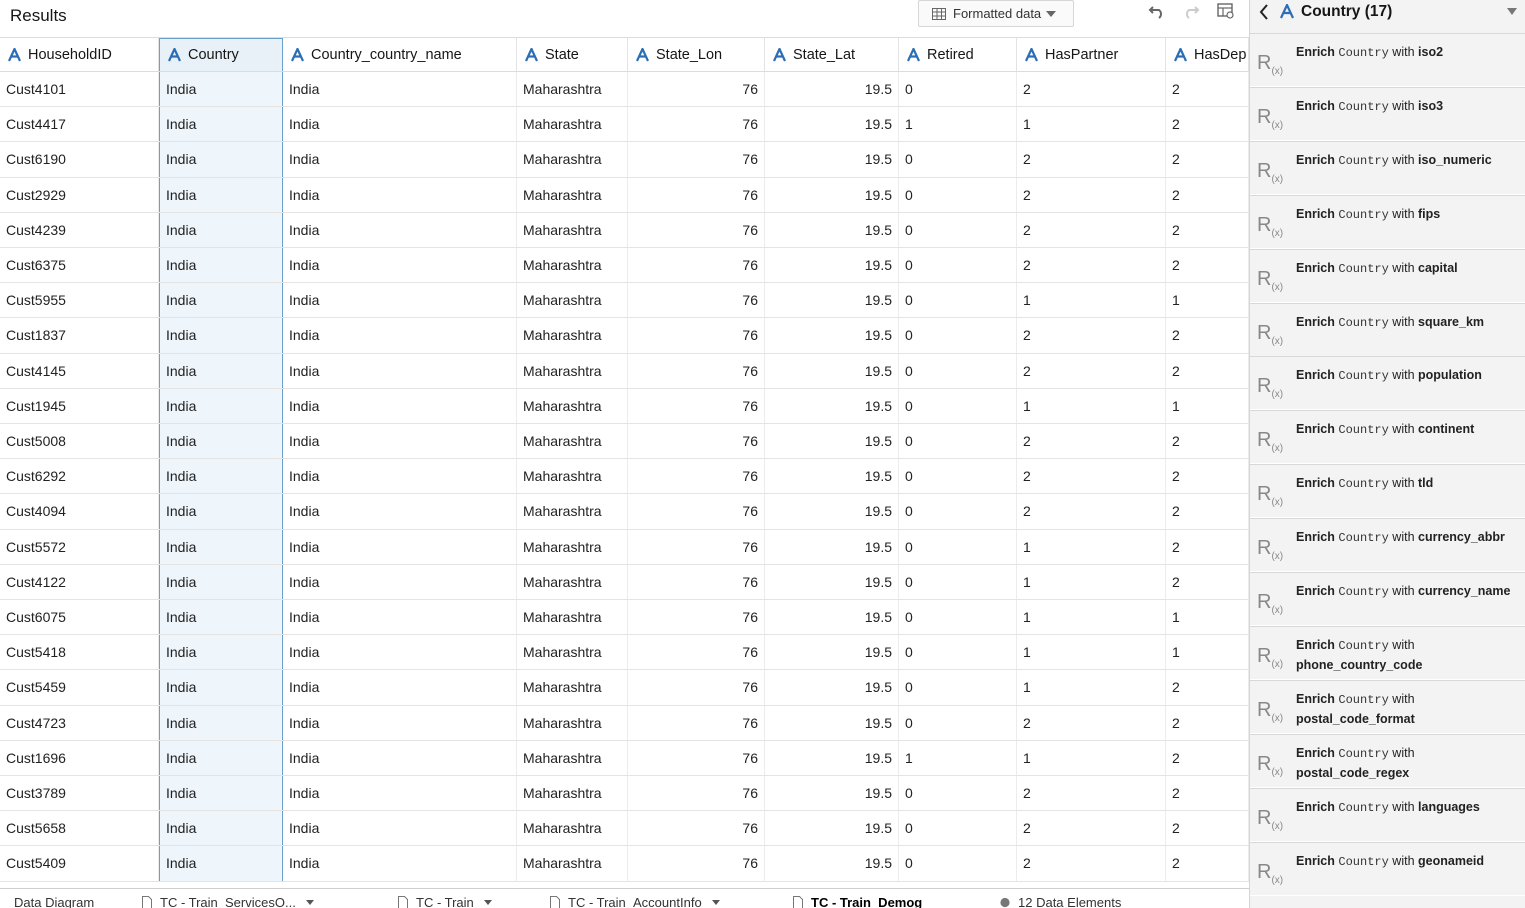 This screenshot has width=1525, height=908. Describe the element at coordinates (857, 901) in the screenshot. I see `tab-4: TC - Train_Demog` at that location.